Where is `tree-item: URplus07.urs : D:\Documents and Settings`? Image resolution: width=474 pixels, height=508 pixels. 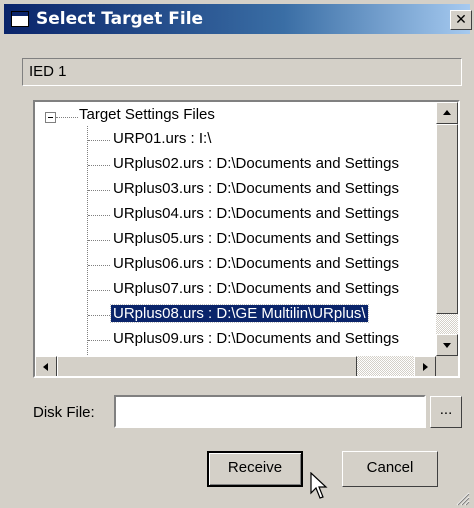 tree-item: URplus07.urs : D:\Documents and Settings is located at coordinates (256, 288).